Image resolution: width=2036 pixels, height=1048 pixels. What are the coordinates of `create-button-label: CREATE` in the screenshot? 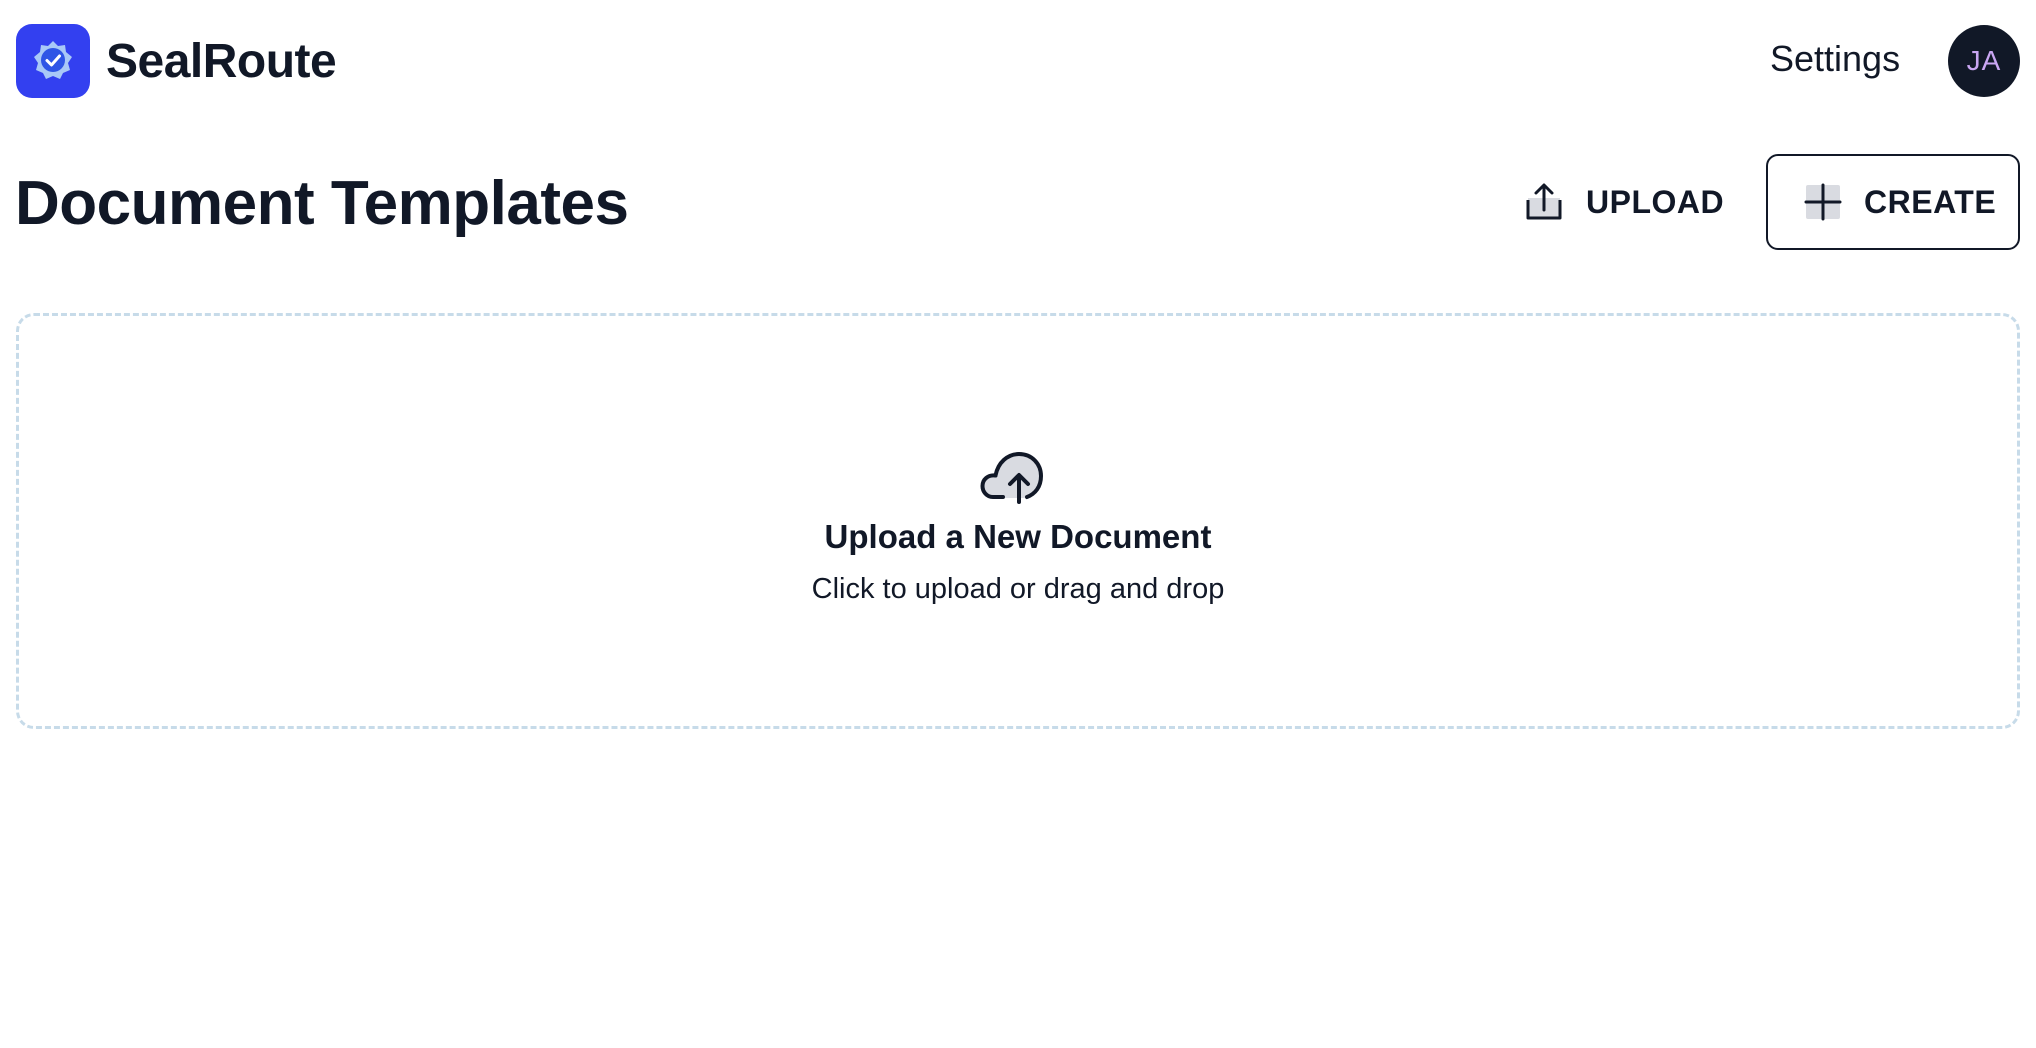 It's located at (1930, 201).